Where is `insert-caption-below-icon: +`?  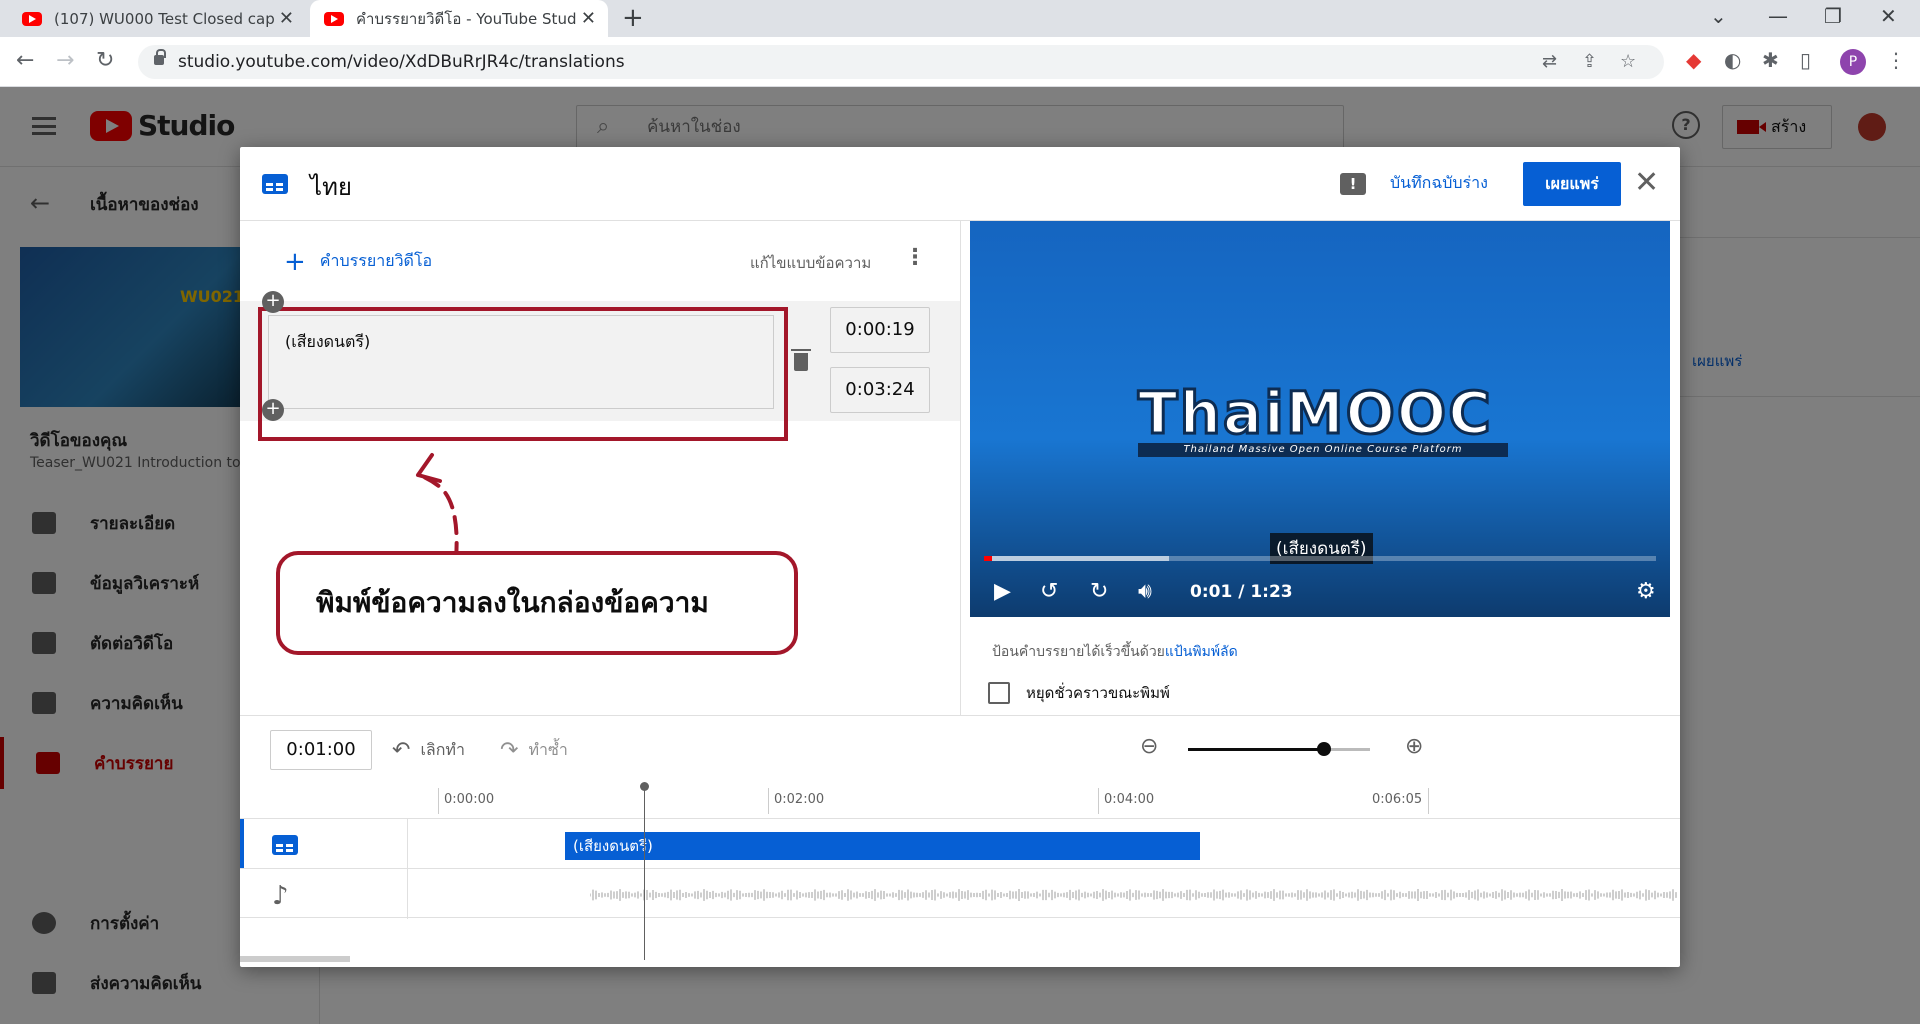 insert-caption-below-icon: + is located at coordinates (273, 410).